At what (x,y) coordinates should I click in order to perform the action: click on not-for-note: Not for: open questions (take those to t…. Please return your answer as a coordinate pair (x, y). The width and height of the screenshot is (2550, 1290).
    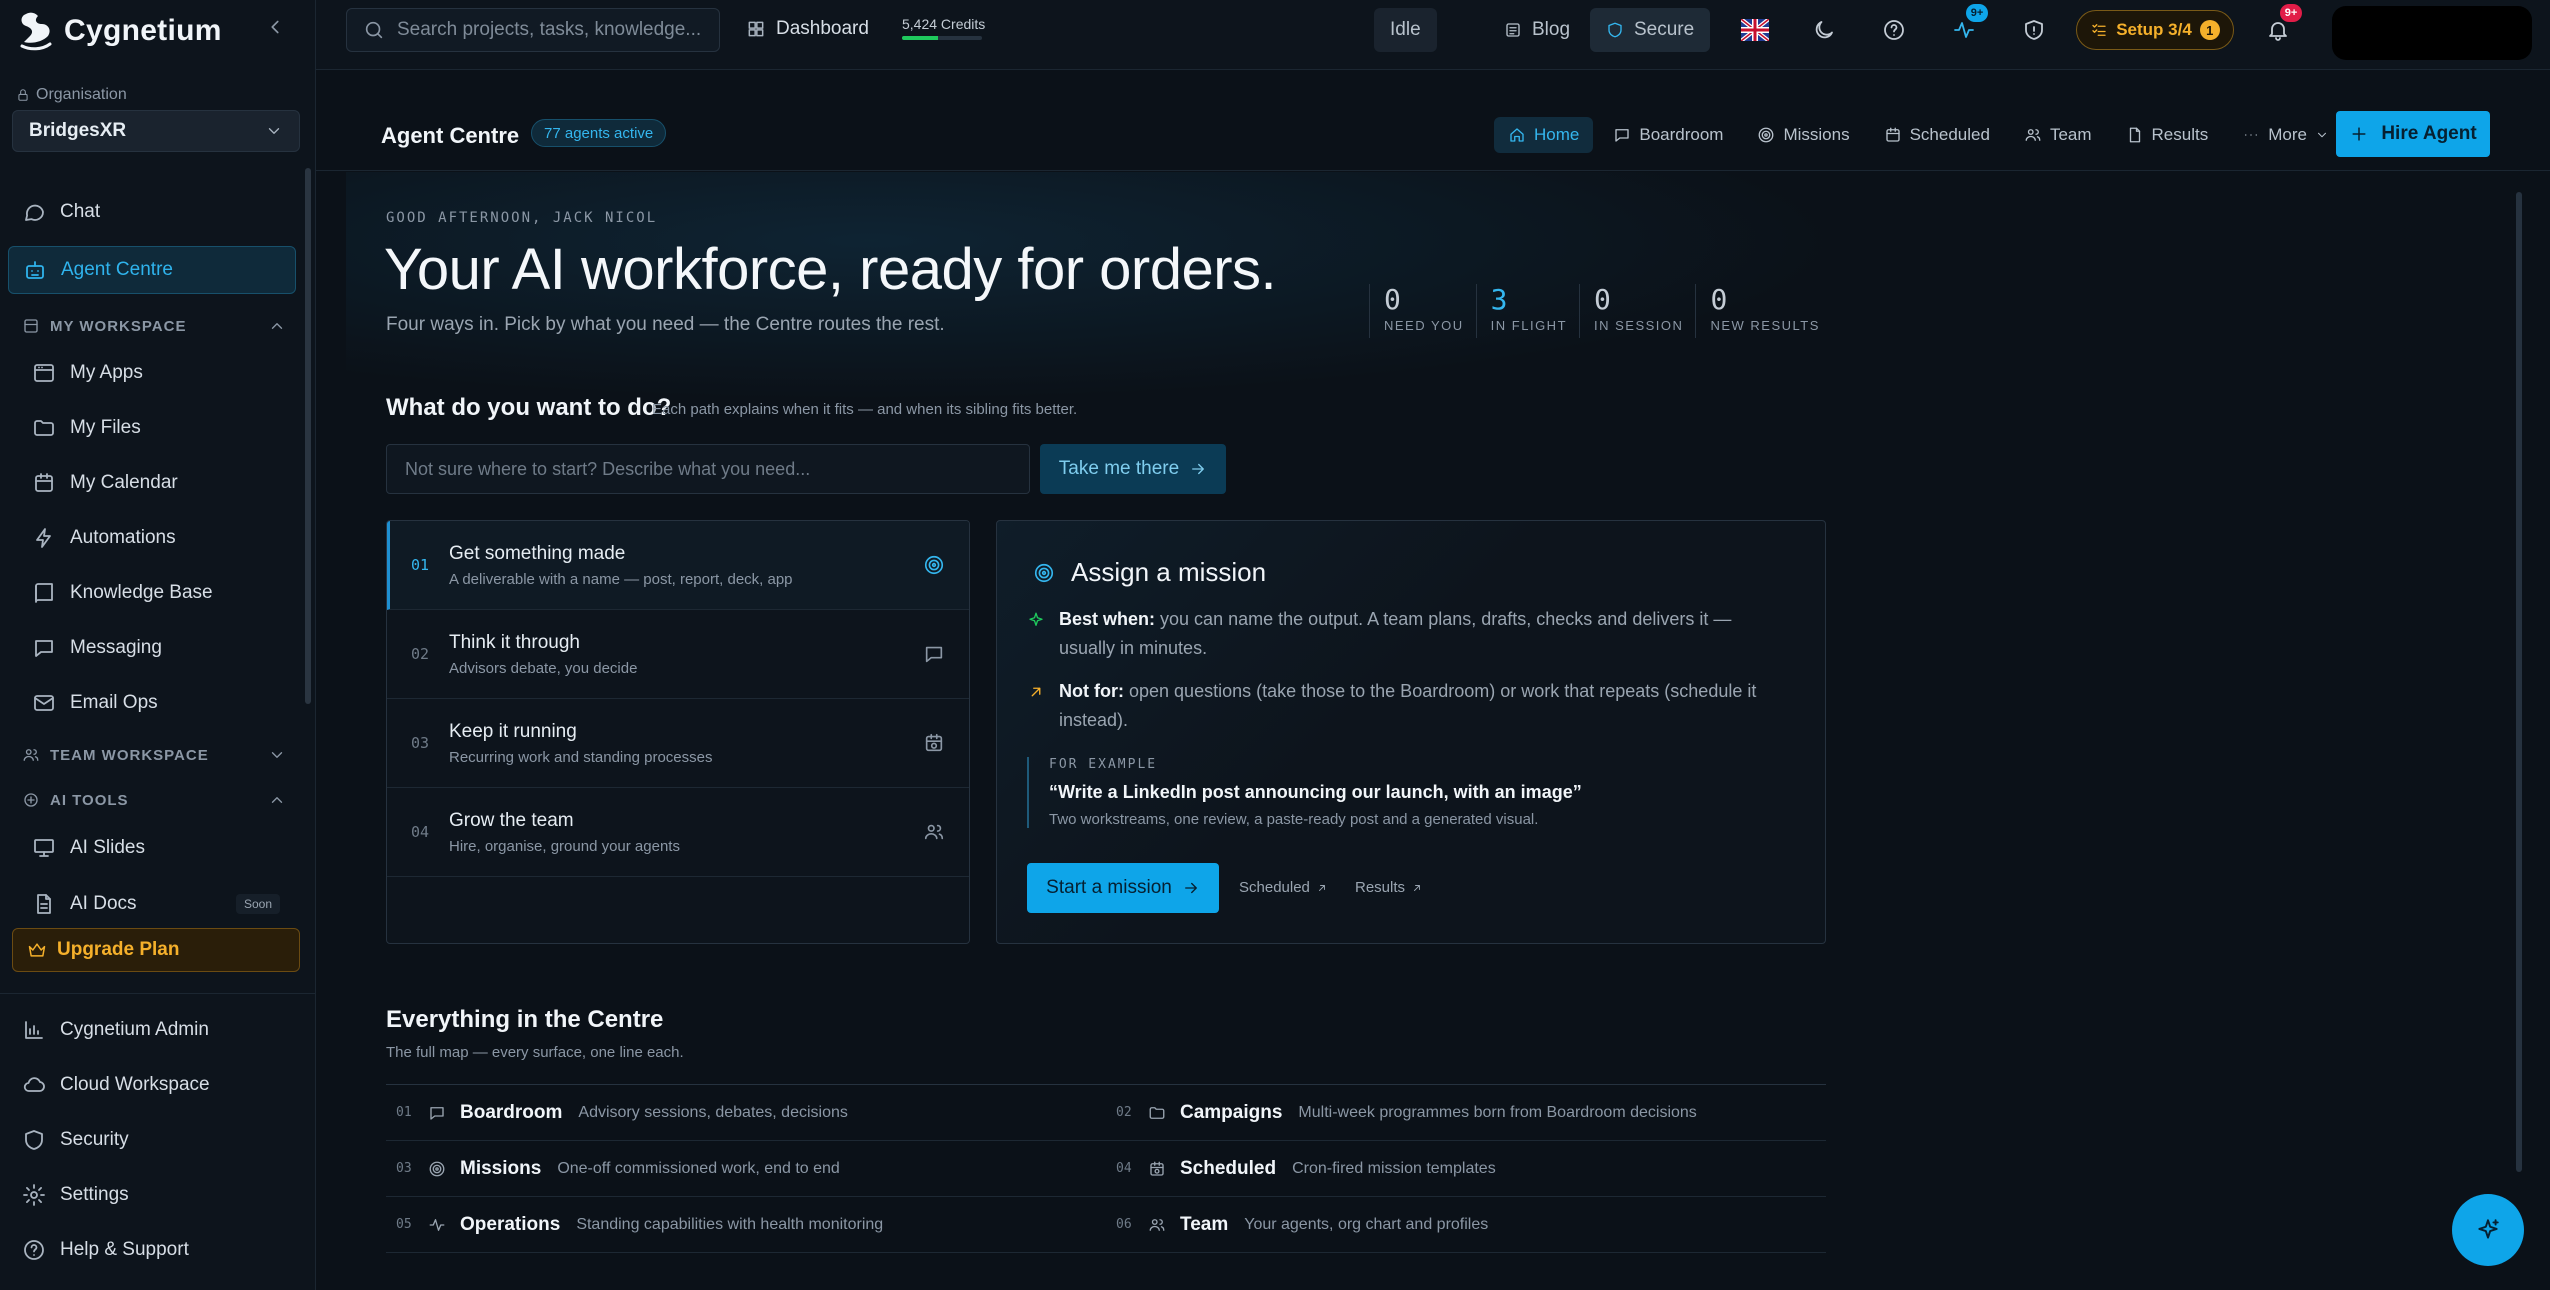
    Looking at the image, I should click on (1407, 706).